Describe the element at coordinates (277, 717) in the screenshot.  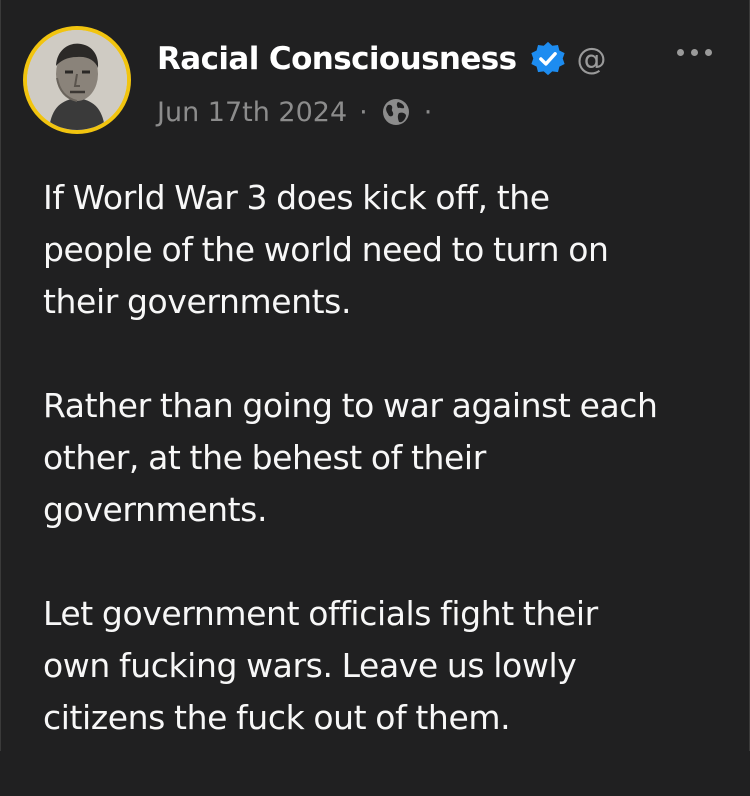
I see `post-line: citizens the fuck out of them.` at that location.